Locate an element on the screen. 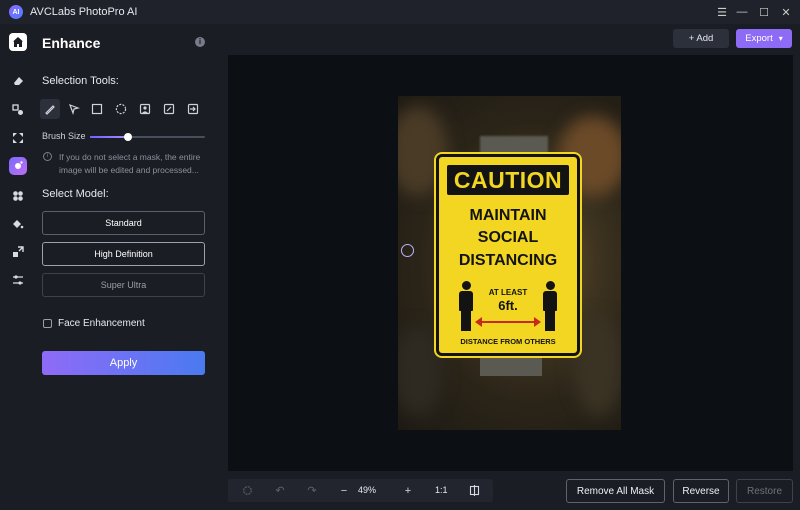 The width and height of the screenshot is (800, 510). fan-icon is located at coordinates (17, 195).